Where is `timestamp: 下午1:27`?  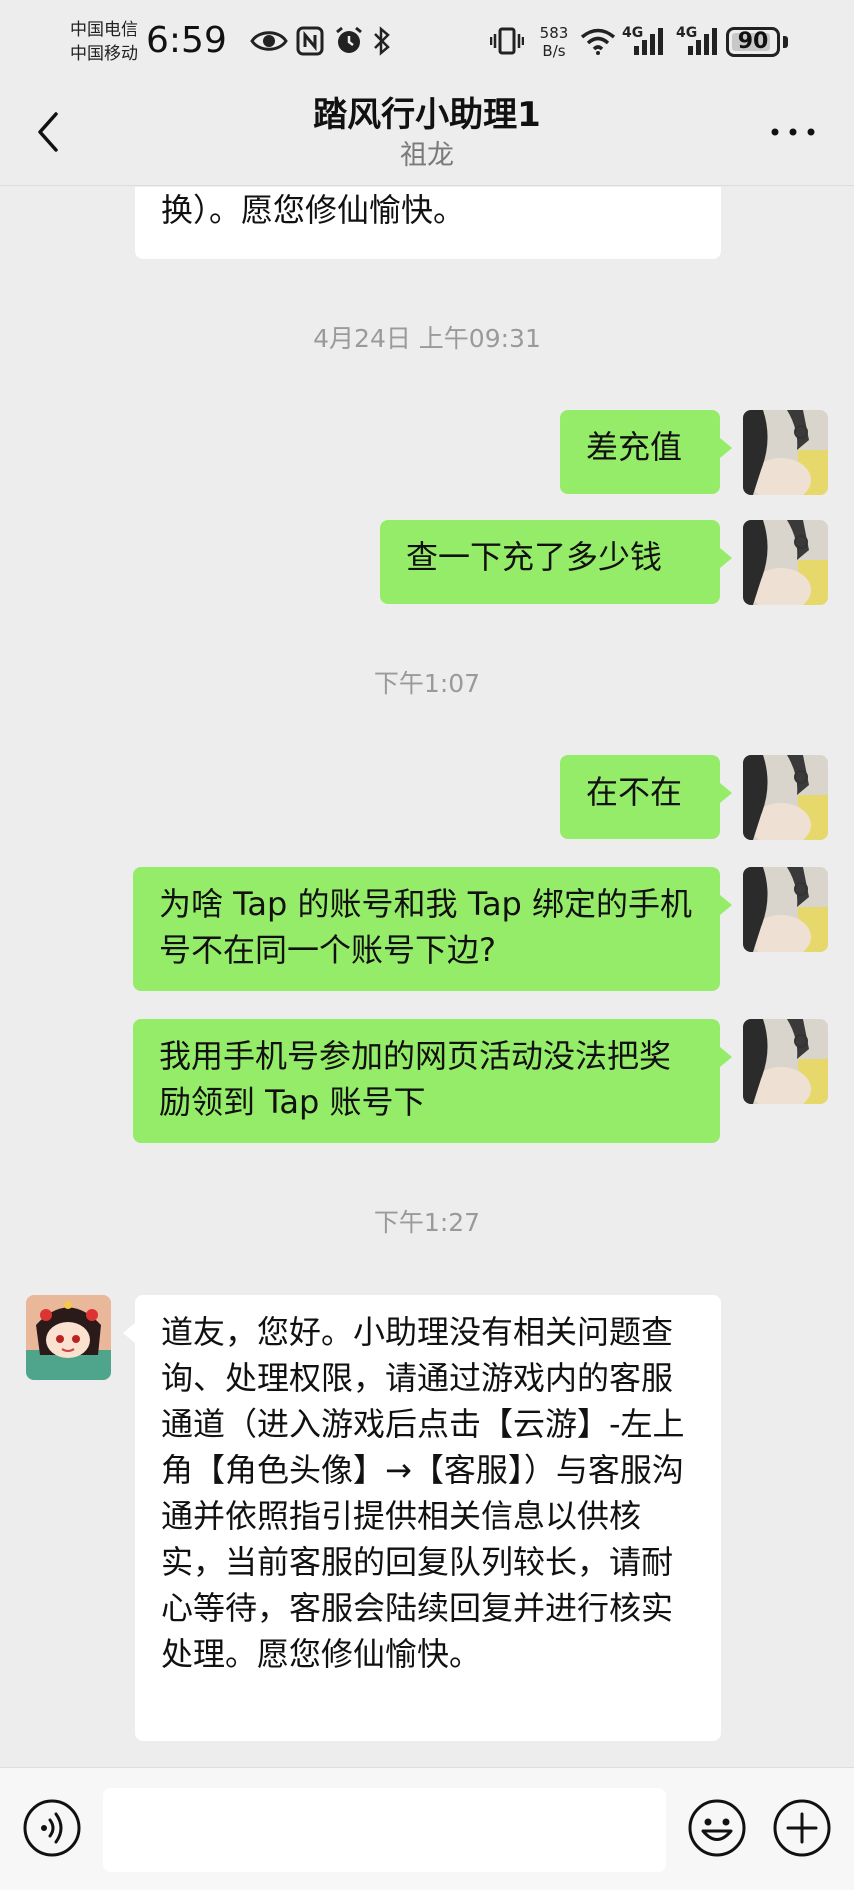 timestamp: 下午1:27 is located at coordinates (427, 1222).